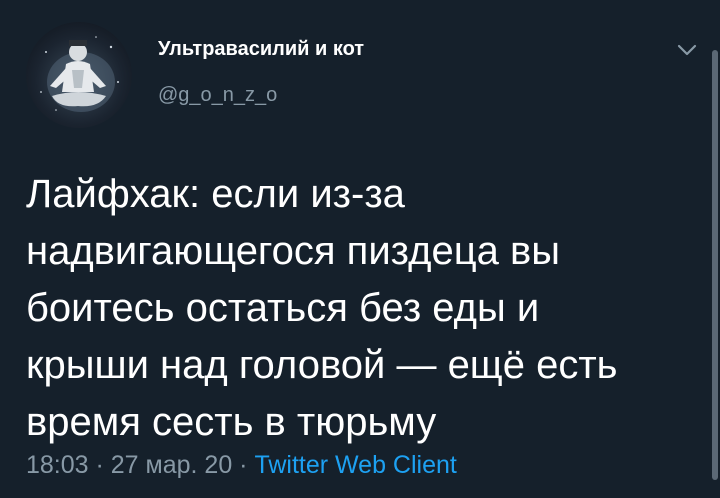  I want to click on tweet-time: 18:03, so click(57, 465).